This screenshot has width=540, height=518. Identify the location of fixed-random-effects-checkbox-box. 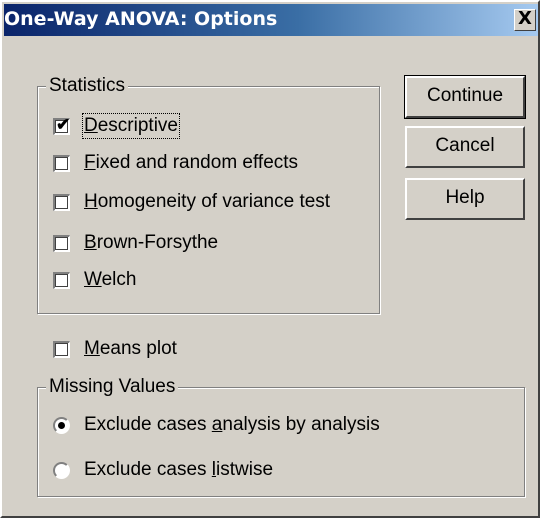
(61, 163).